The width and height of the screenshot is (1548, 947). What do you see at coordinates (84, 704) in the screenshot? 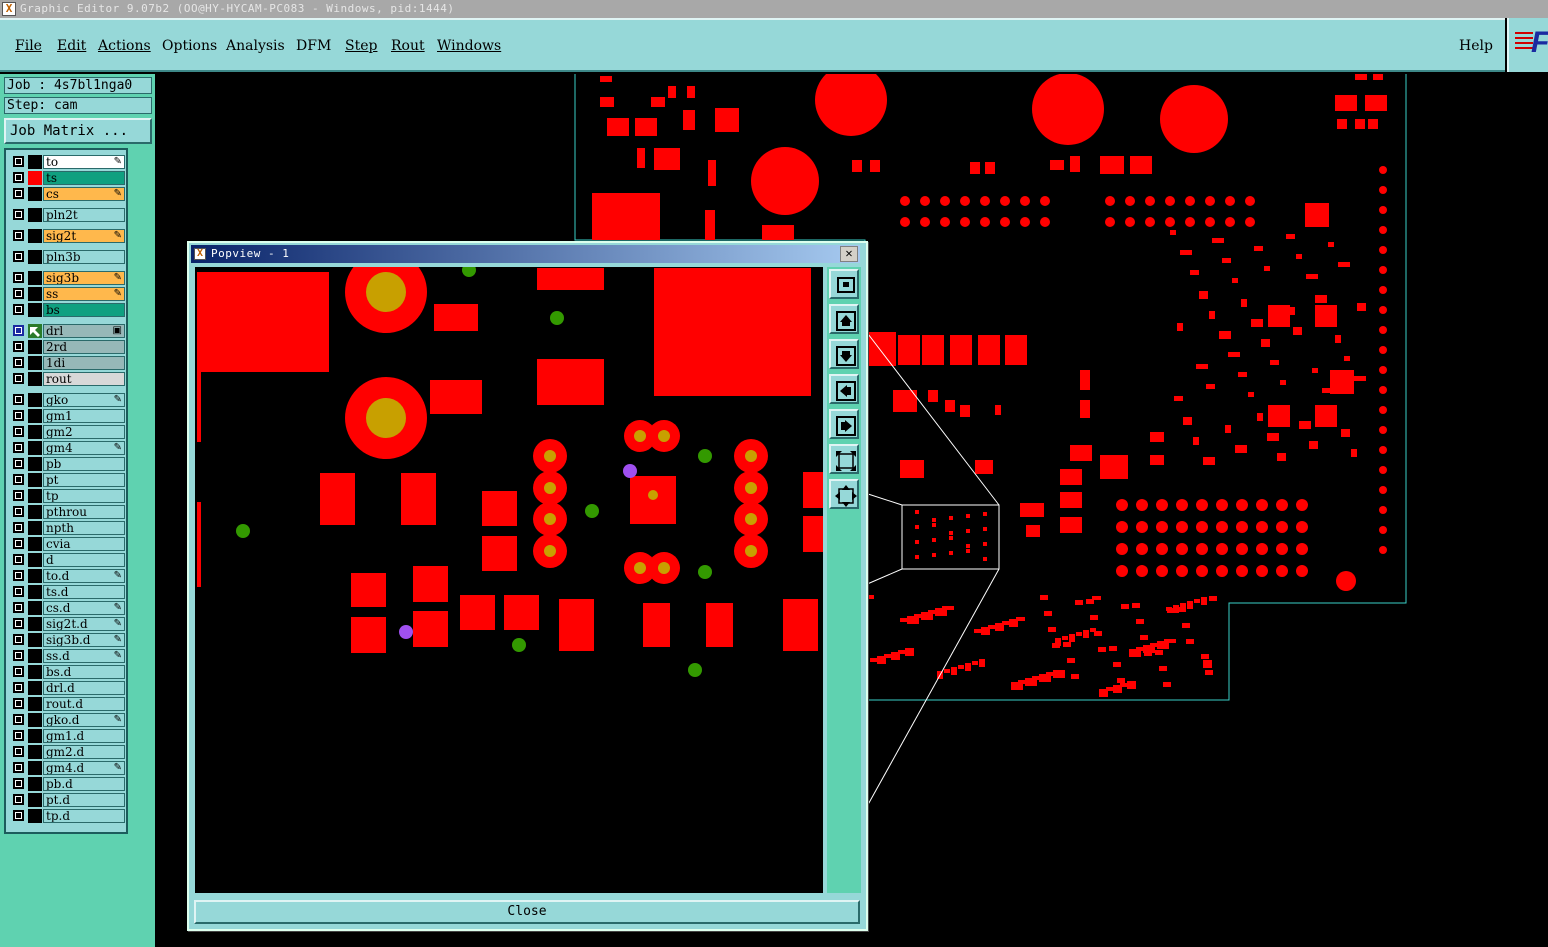
I see `layer-name: rout.d` at bounding box center [84, 704].